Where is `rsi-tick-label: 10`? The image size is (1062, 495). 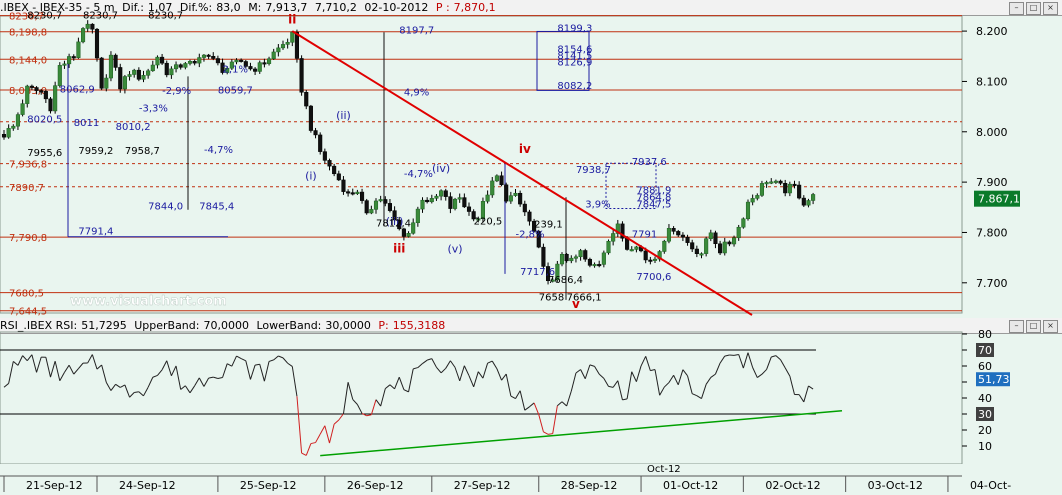
rsi-tick-label: 10 is located at coordinates (985, 446).